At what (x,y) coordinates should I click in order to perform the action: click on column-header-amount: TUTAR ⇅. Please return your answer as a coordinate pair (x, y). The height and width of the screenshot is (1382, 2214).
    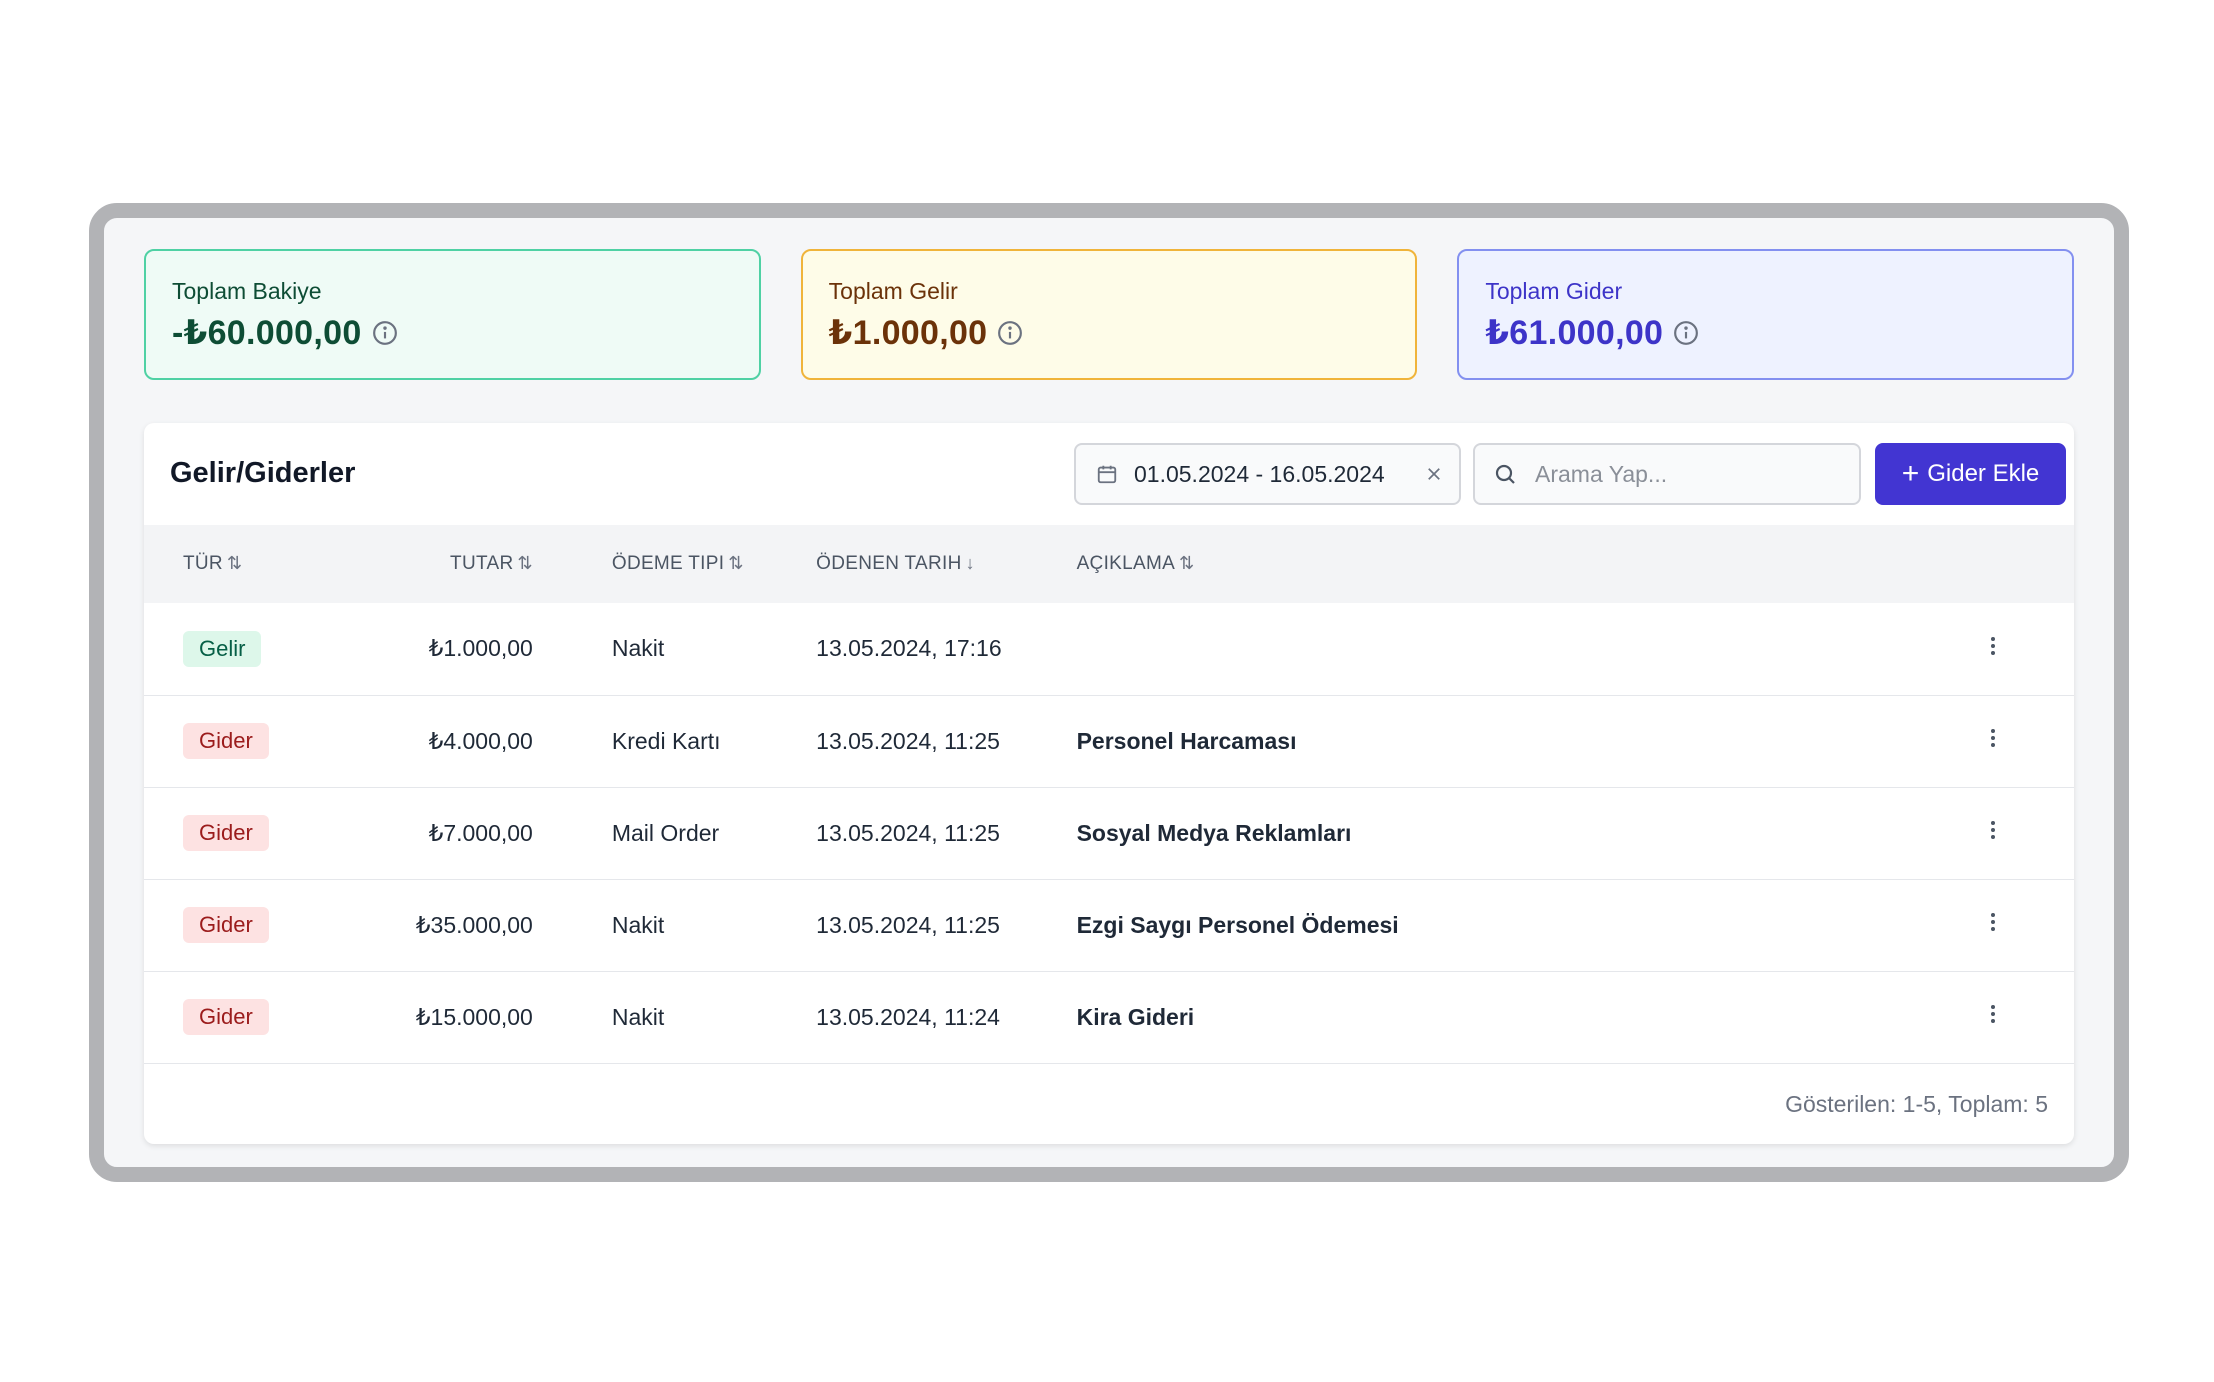
    Looking at the image, I should click on (418, 564).